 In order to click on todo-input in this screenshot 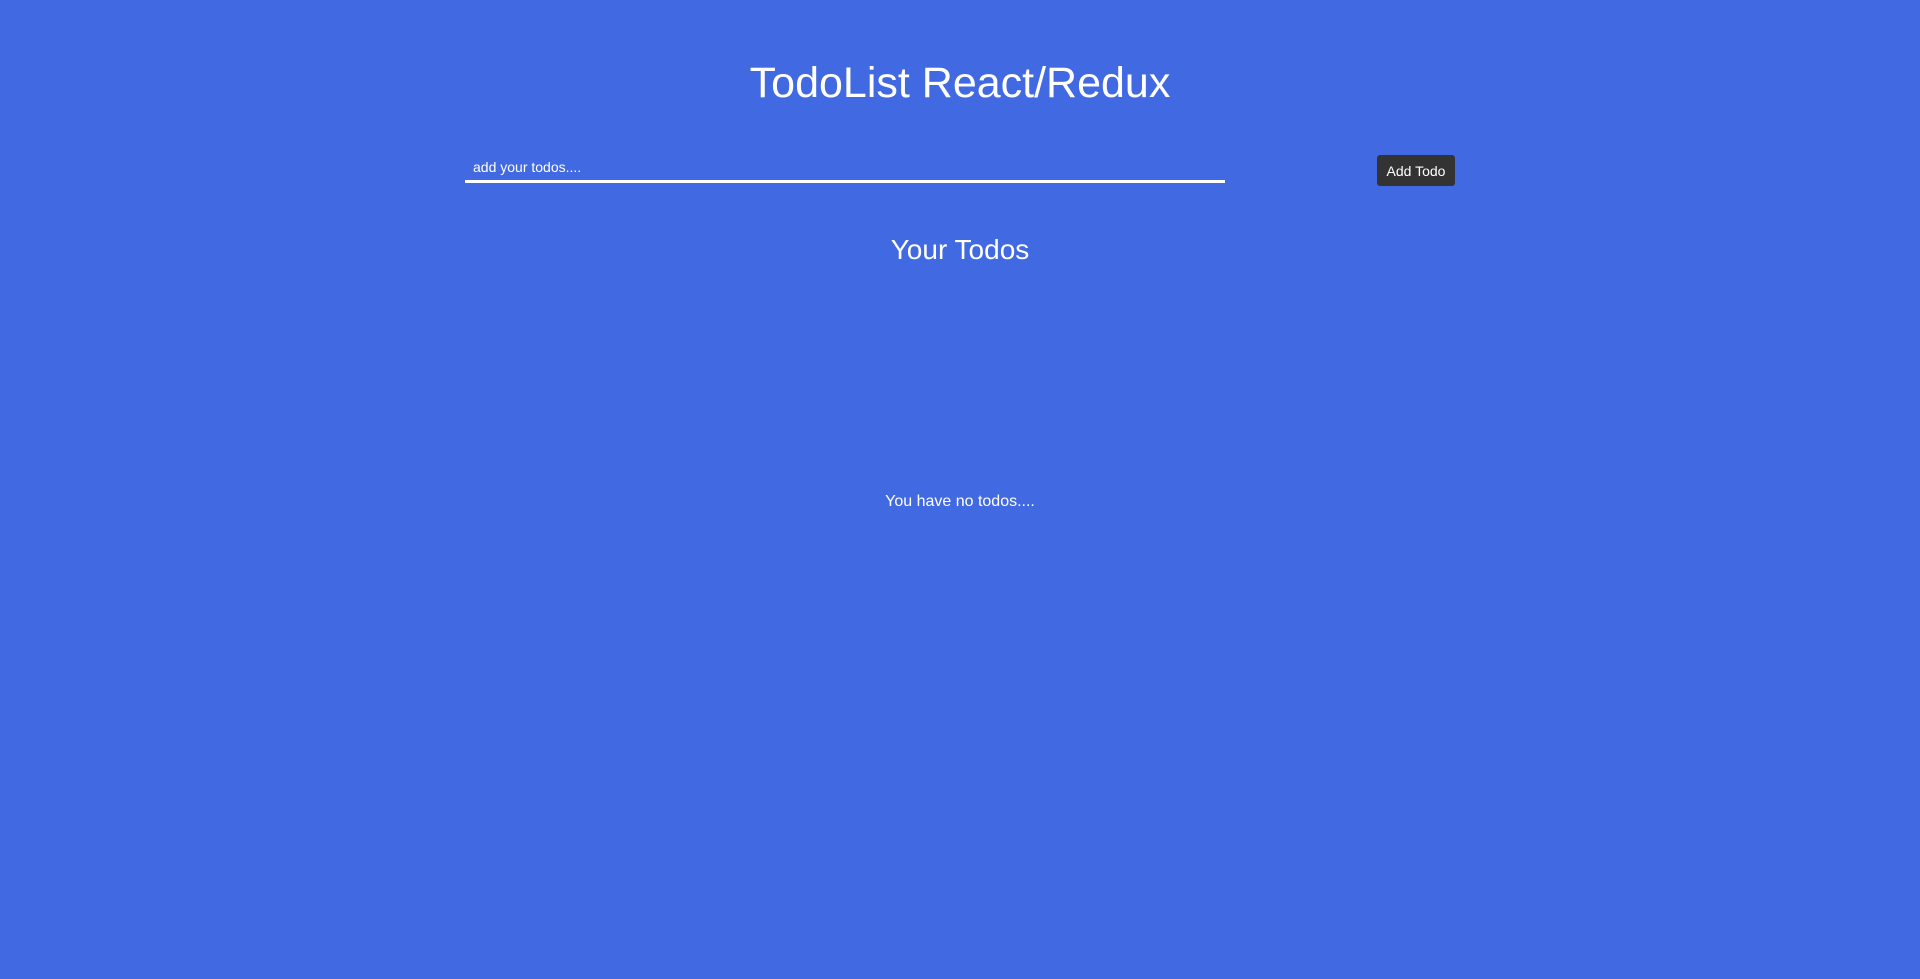, I will do `click(845, 168)`.